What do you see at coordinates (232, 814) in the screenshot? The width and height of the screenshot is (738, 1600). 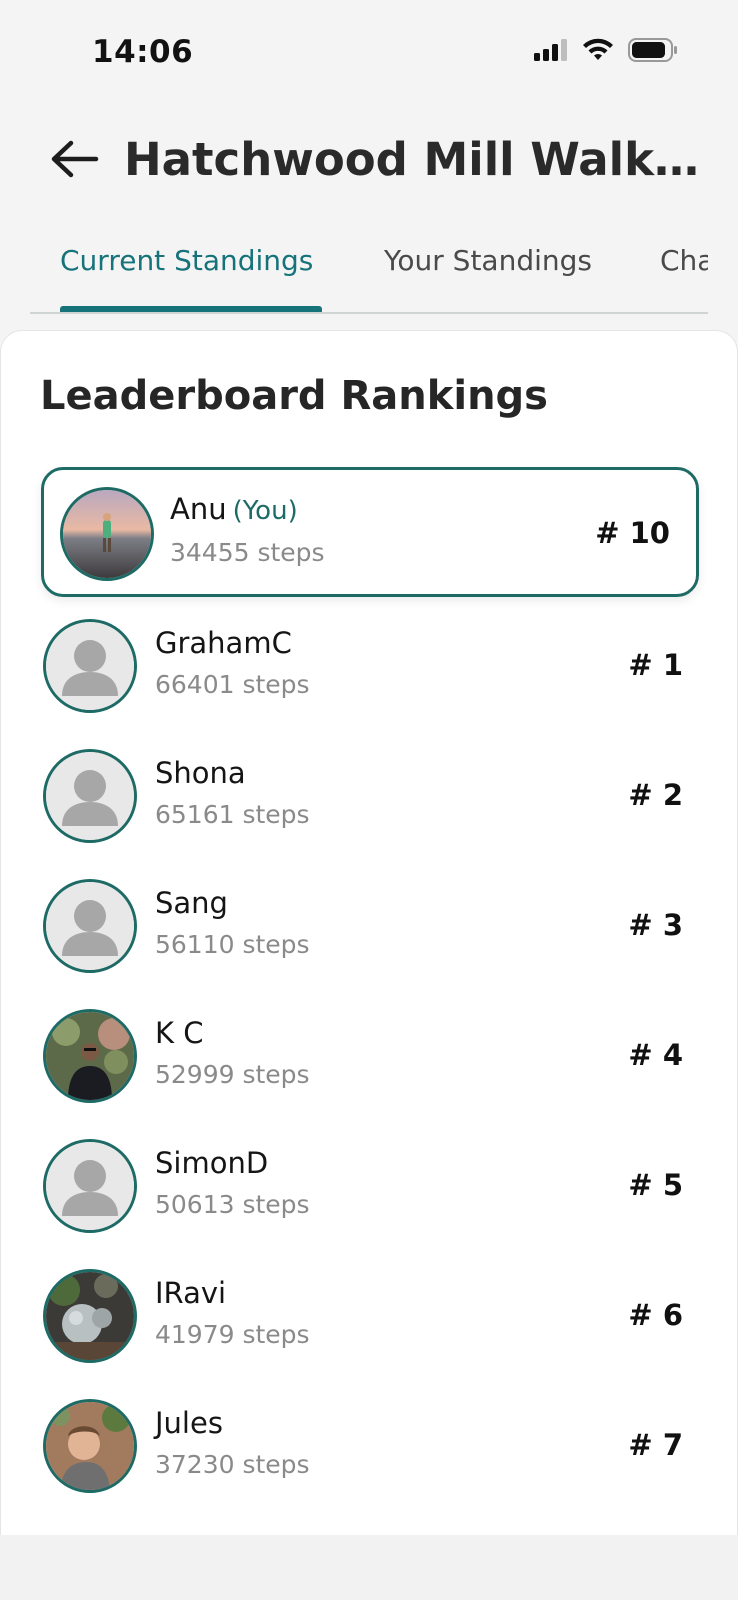 I see `entry-steps: 65161 steps` at bounding box center [232, 814].